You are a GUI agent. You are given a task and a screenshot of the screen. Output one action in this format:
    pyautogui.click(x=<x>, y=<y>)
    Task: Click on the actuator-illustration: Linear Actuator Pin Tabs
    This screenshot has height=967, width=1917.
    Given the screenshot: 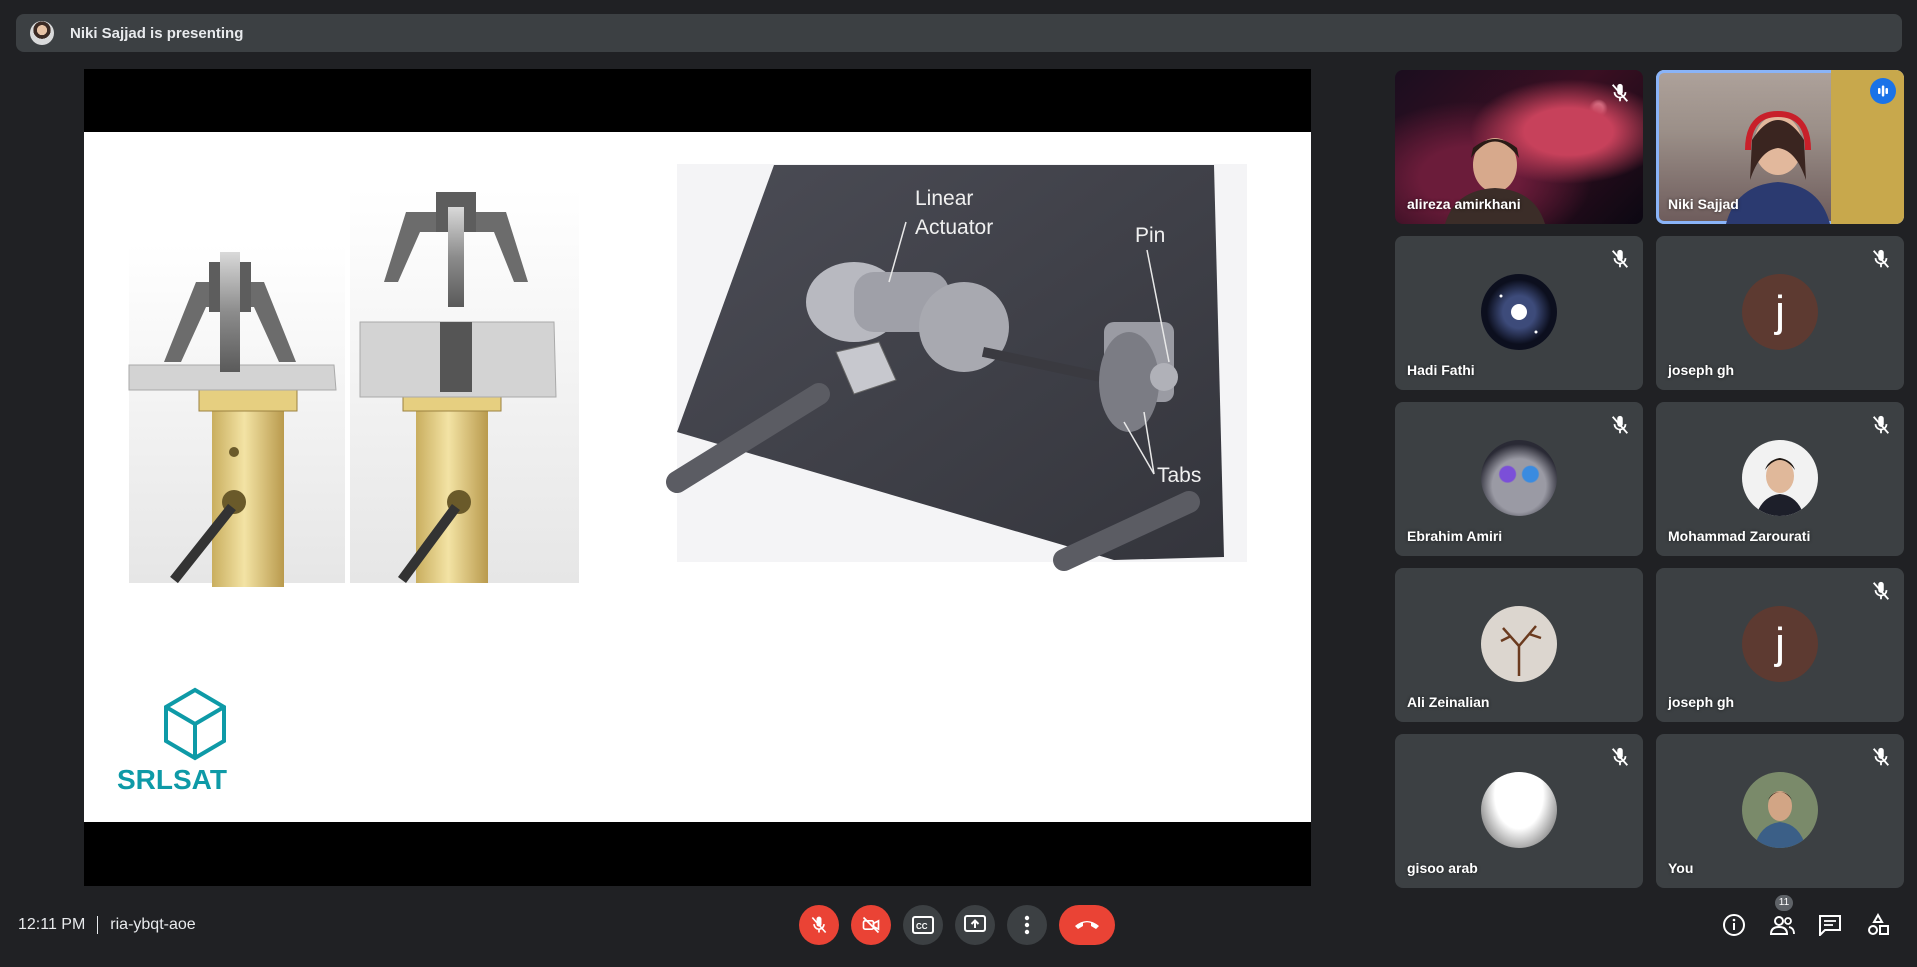 What is the action you would take?
    pyautogui.click(x=956, y=367)
    